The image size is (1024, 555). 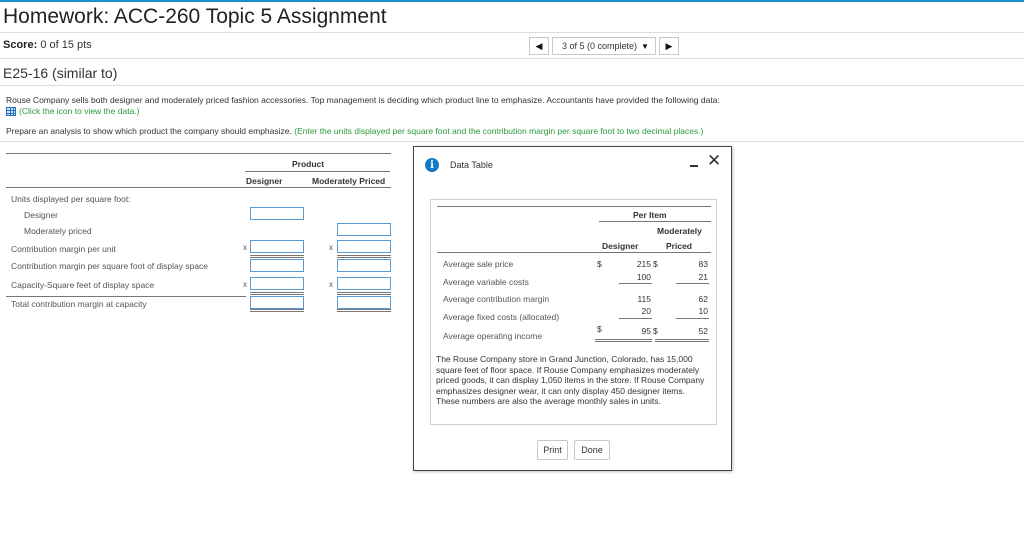 What do you see at coordinates (364, 265) in the screenshot?
I see `cm-sqft-moderate-input` at bounding box center [364, 265].